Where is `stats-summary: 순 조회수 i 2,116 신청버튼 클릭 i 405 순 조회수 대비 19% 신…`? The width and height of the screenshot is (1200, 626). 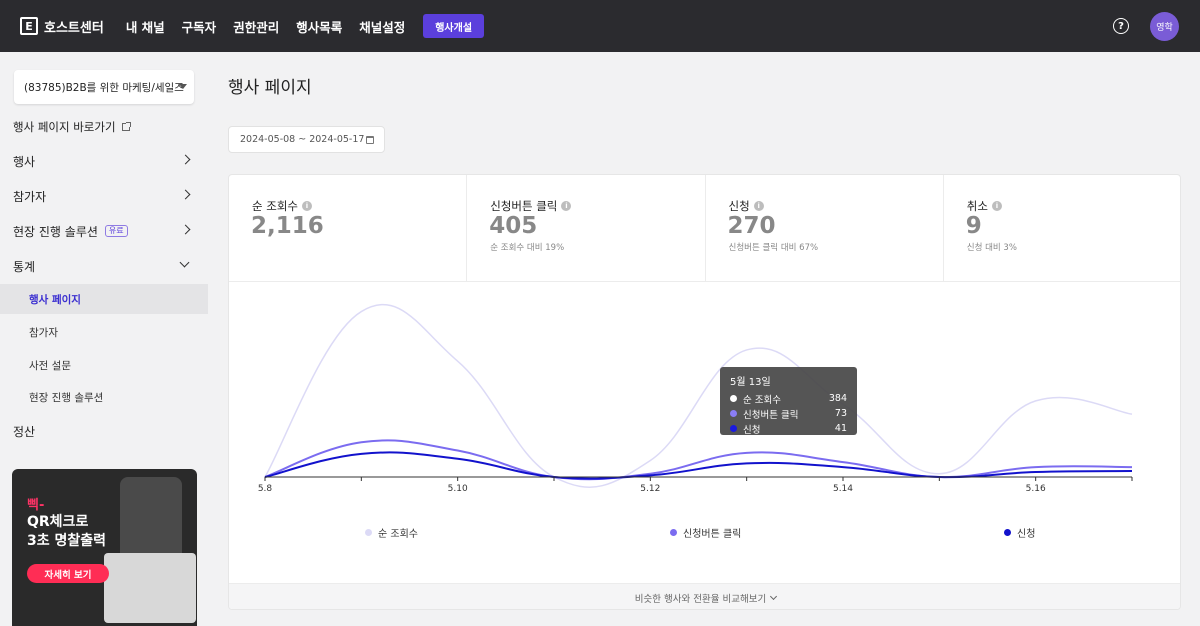 stats-summary: 순 조회수 i 2,116 신청버튼 클릭 i 405 순 조회수 대비 19% 신… is located at coordinates (704, 228).